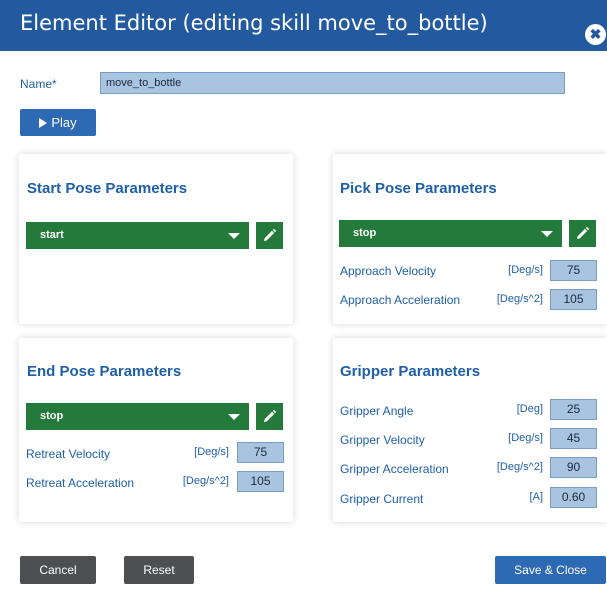  What do you see at coordinates (536, 497) in the screenshot?
I see `gripper-current-unit: [A]` at bounding box center [536, 497].